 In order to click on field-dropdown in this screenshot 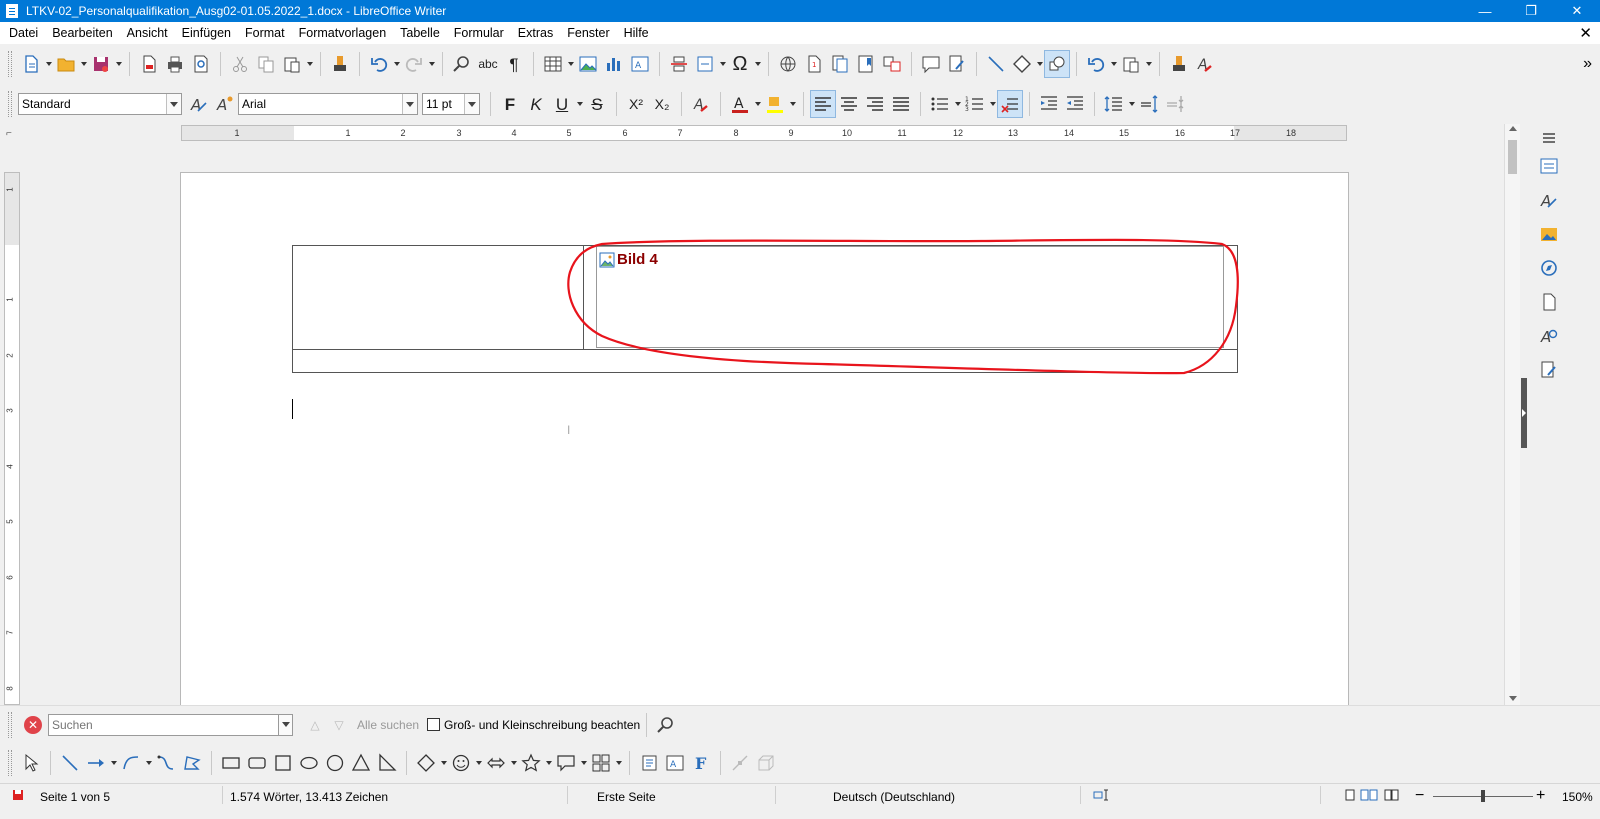, I will do `click(722, 64)`.